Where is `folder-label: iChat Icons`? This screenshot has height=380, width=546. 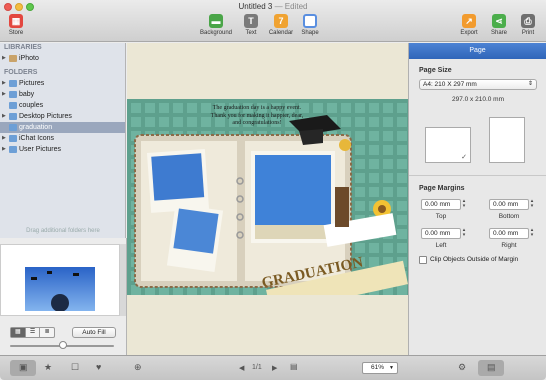
folder-label: iChat Icons is located at coordinates (37, 138).